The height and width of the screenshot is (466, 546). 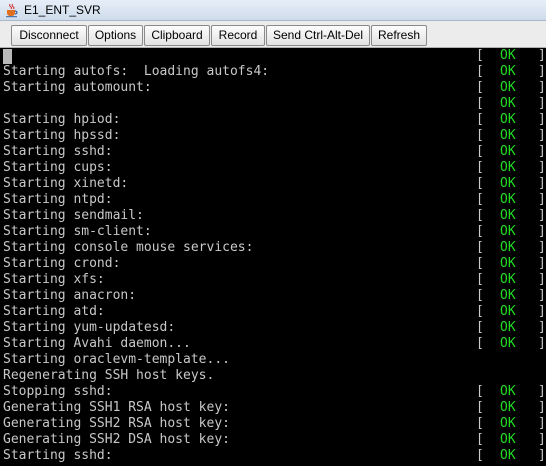 What do you see at coordinates (62, 10) in the screenshot?
I see `window-title: E1_ENT_SVR` at bounding box center [62, 10].